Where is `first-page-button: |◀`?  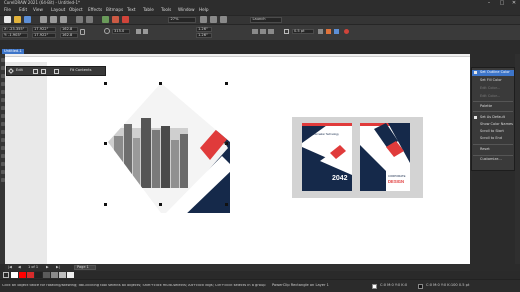 first-page-button: |◀ is located at coordinates (10, 267).